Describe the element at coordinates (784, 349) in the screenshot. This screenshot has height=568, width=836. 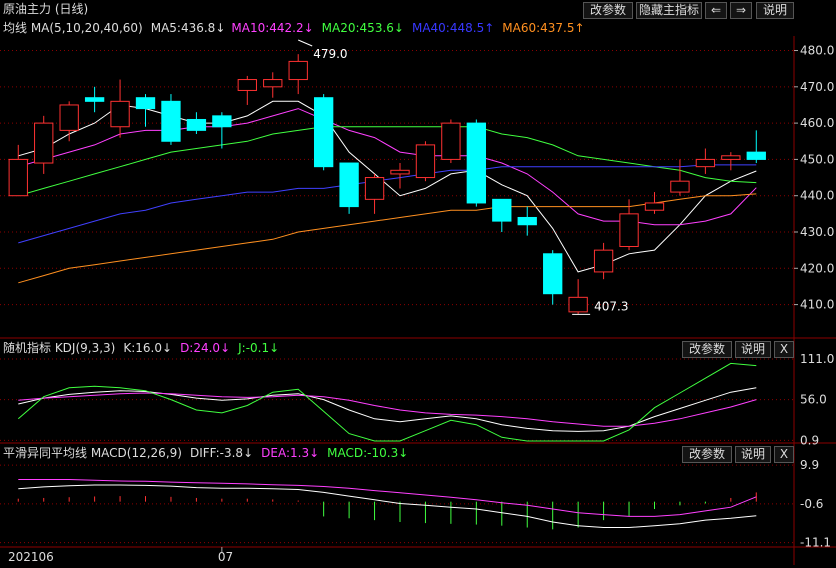
I see `kdj-close-icon: X` at that location.